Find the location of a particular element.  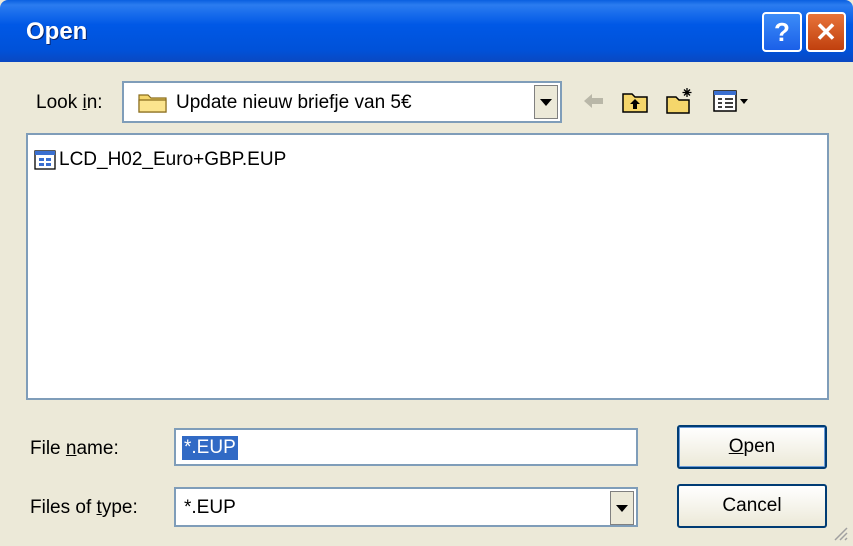

cancel-button: Cancel is located at coordinates (752, 506).